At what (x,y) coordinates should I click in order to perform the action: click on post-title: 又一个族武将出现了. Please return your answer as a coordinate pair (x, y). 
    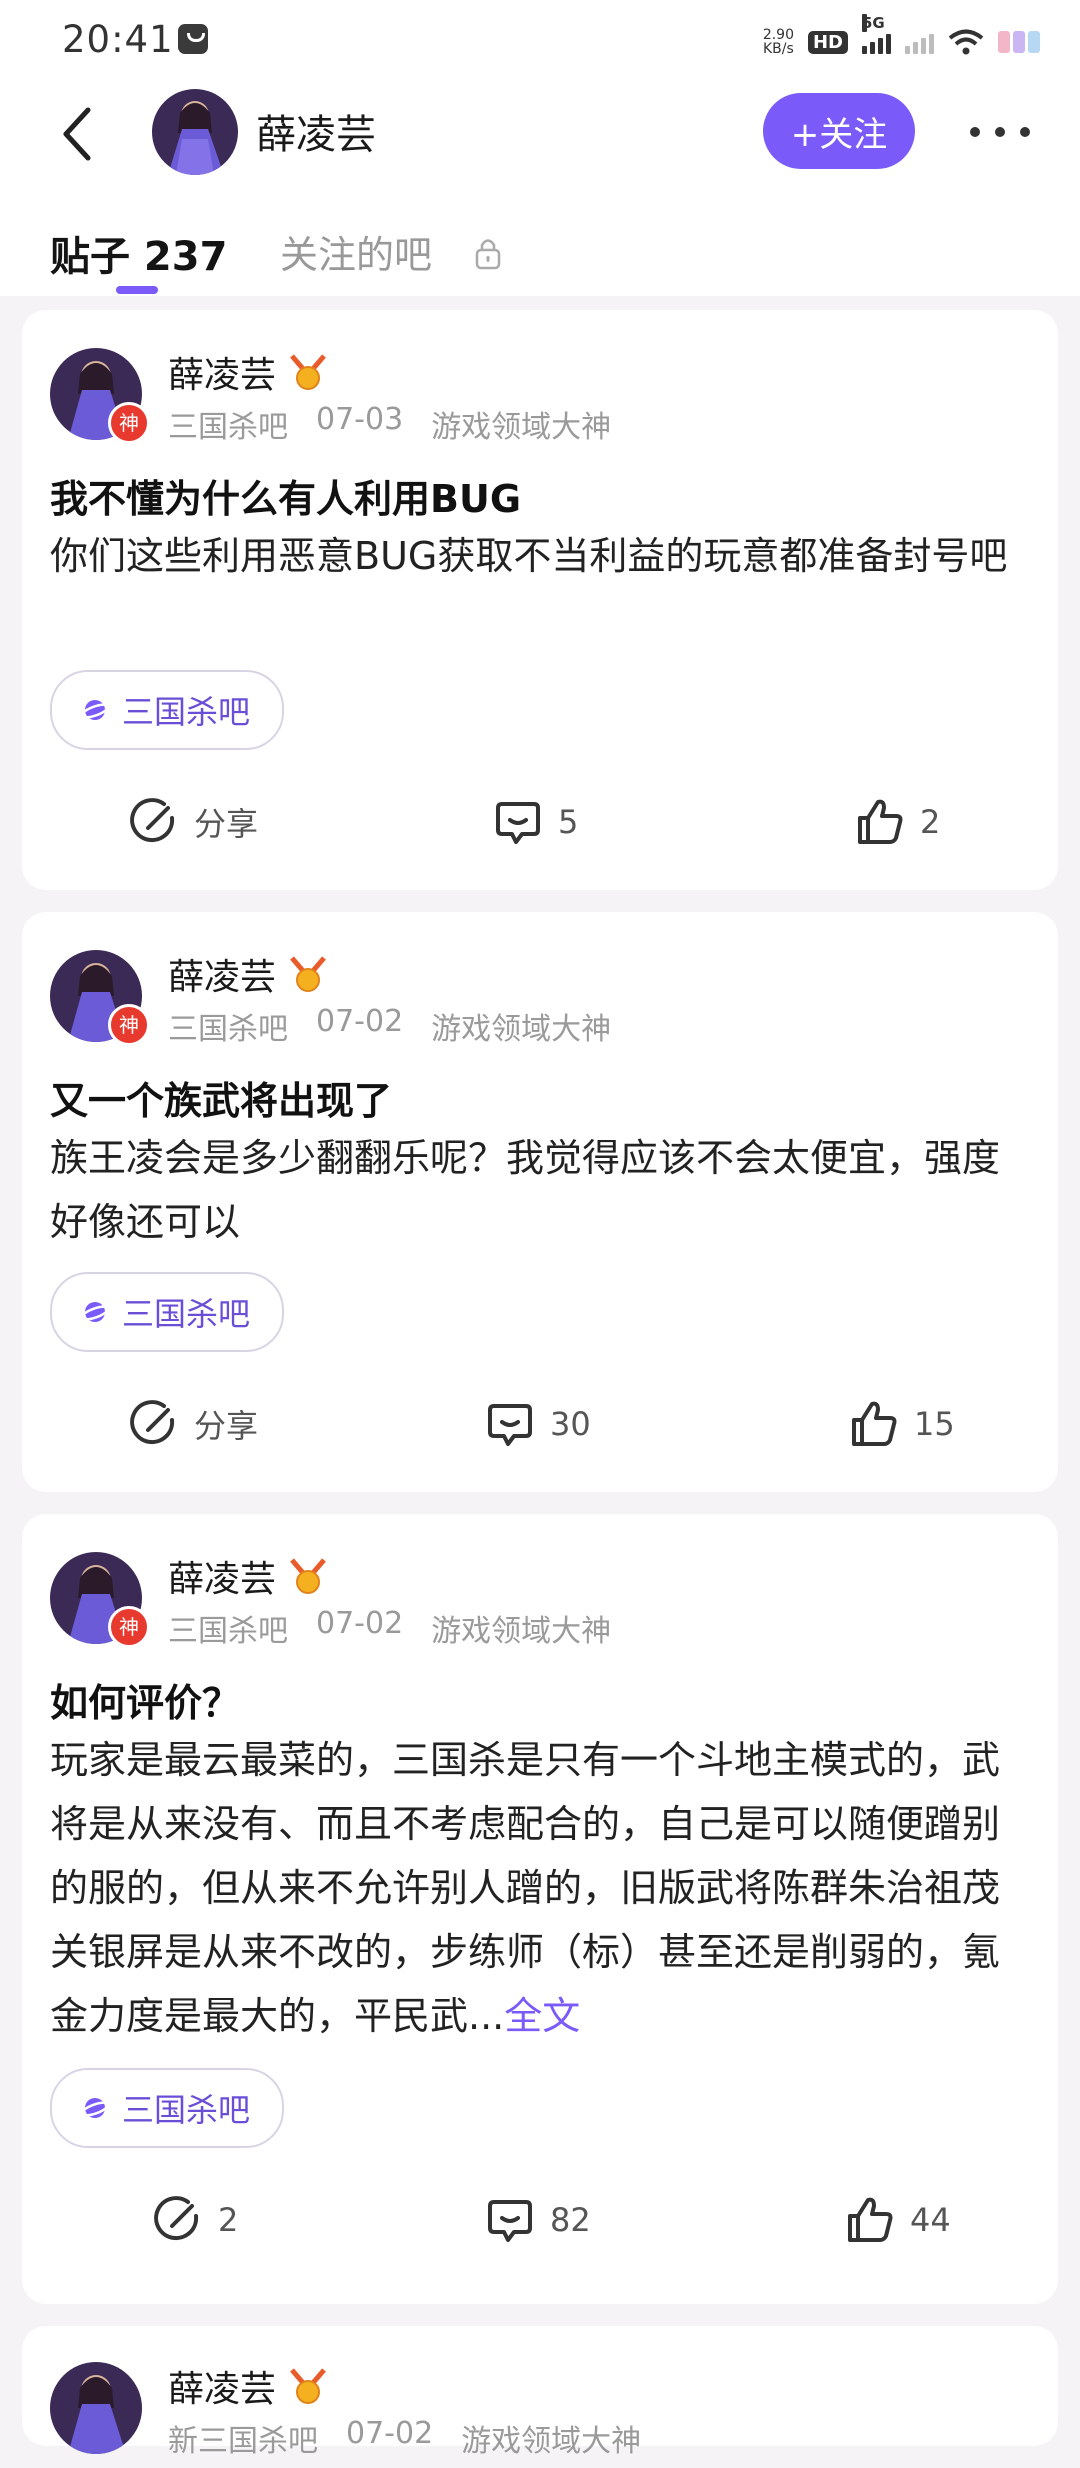
    Looking at the image, I should click on (221, 1097).